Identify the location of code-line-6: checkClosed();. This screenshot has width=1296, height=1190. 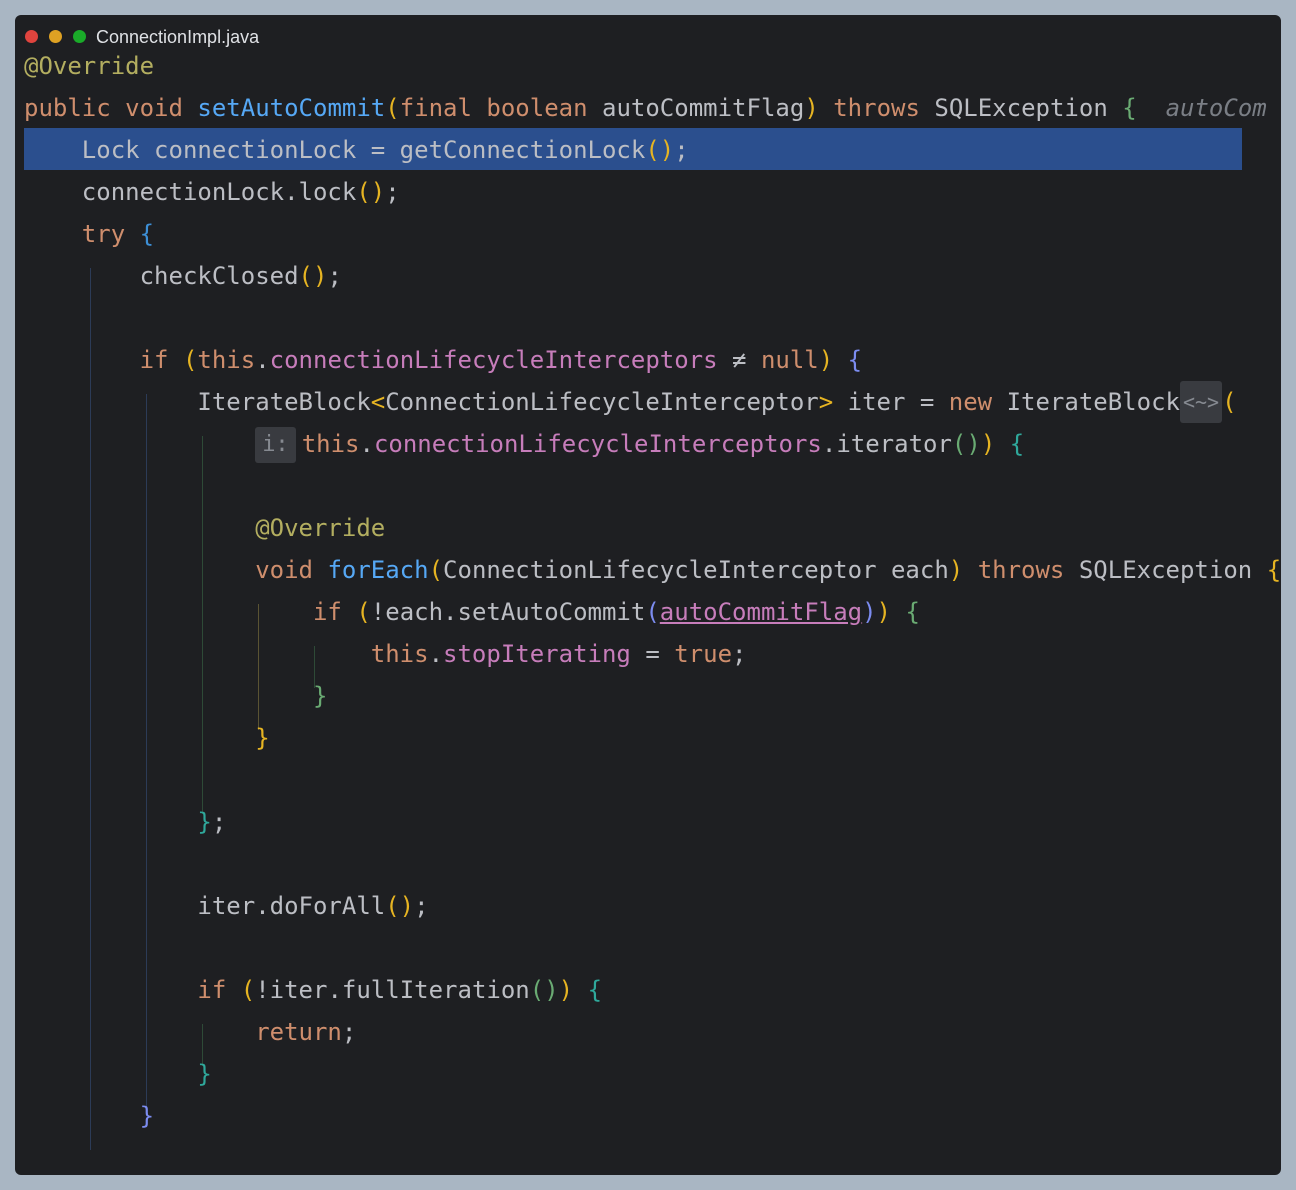
(183, 276).